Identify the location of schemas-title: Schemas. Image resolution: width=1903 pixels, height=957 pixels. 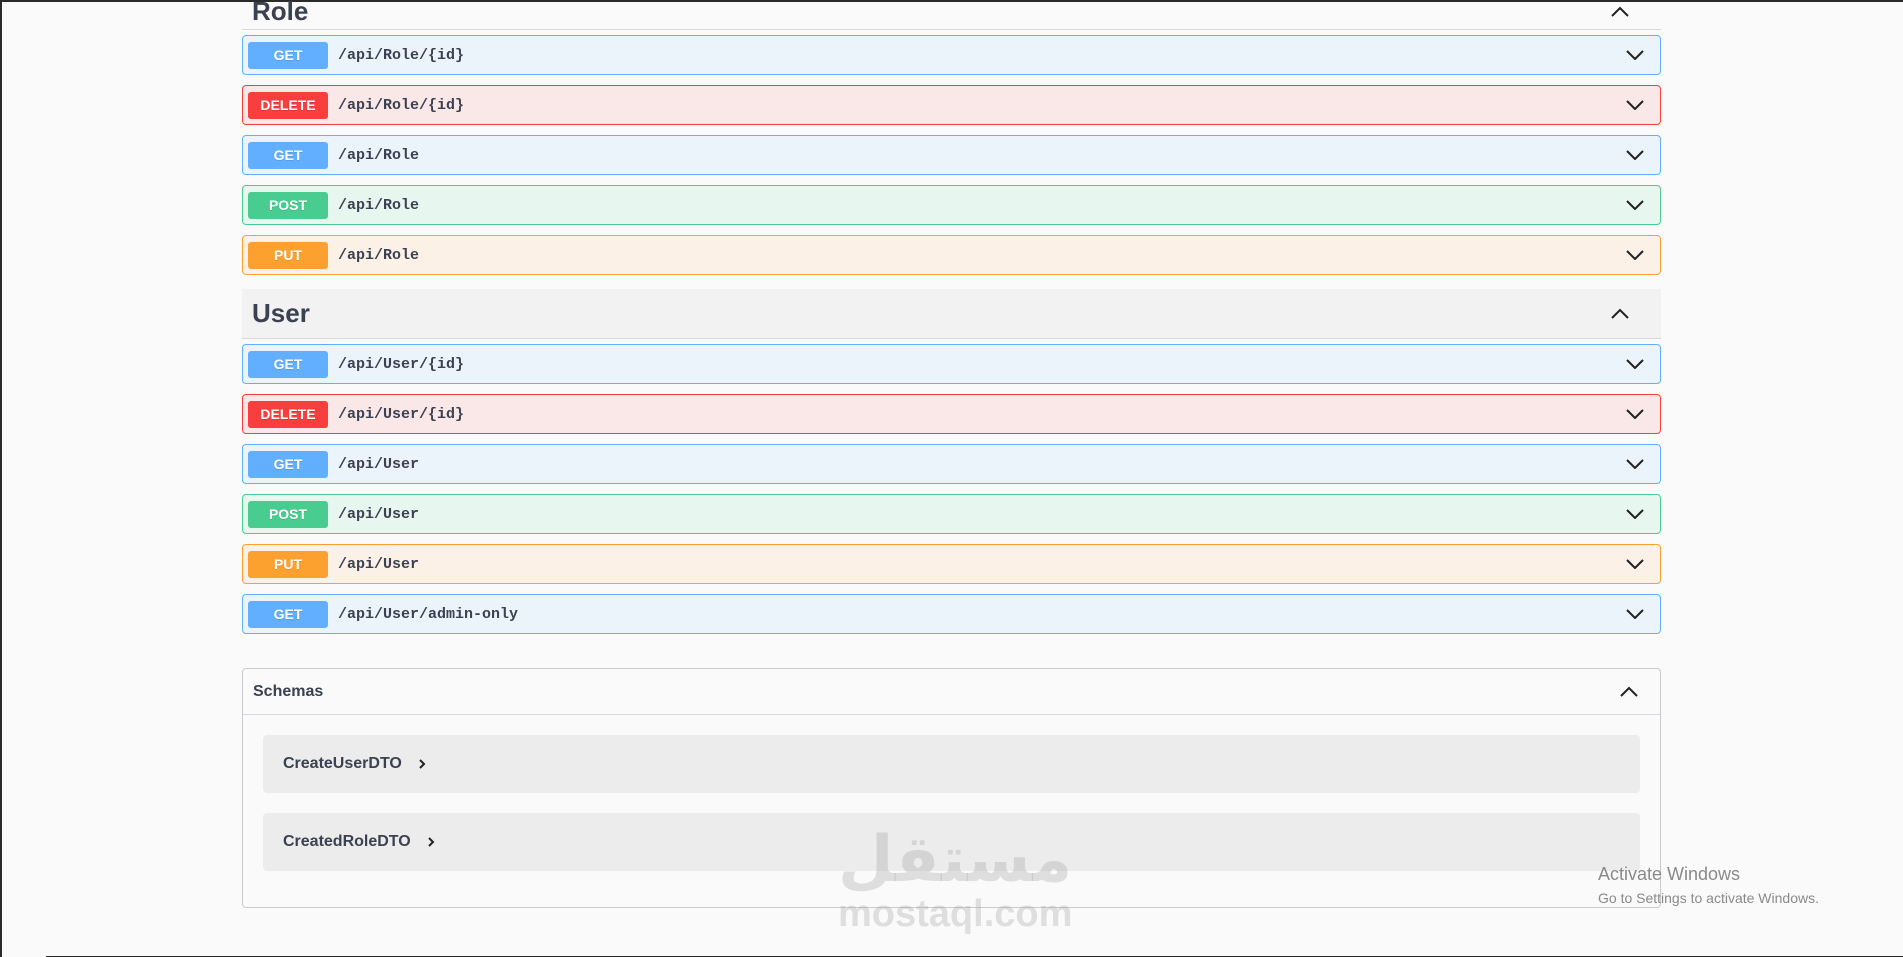
(288, 691).